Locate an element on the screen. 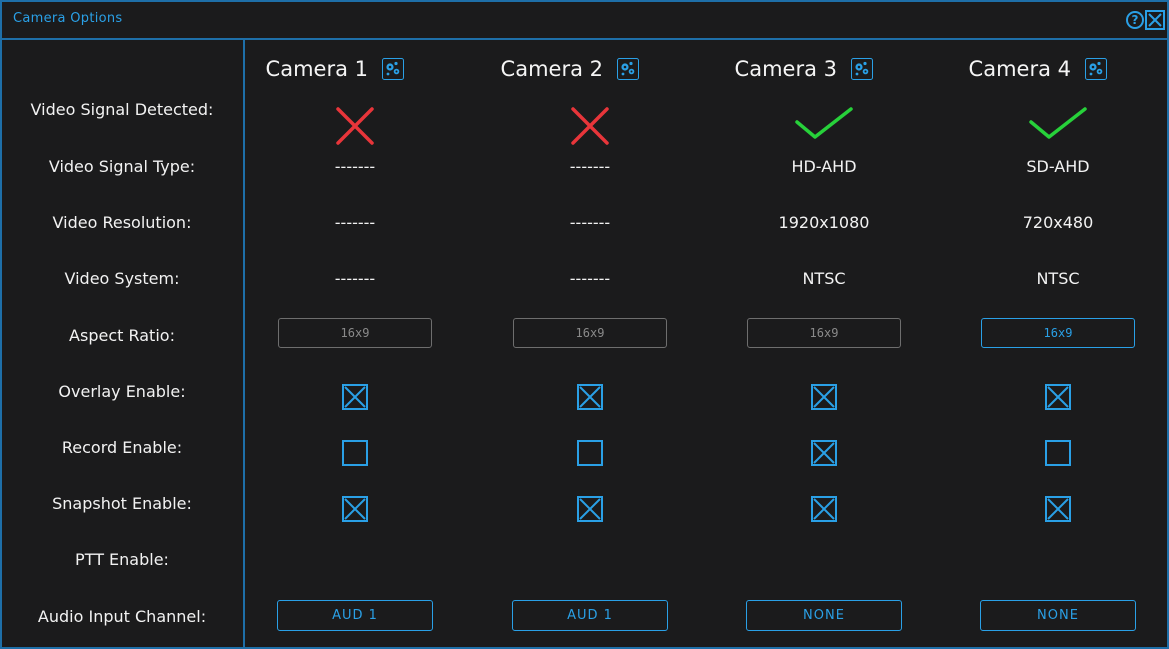 This screenshot has height=649, width=1169. camera-3-signal-type: HD-AHD is located at coordinates (824, 166).